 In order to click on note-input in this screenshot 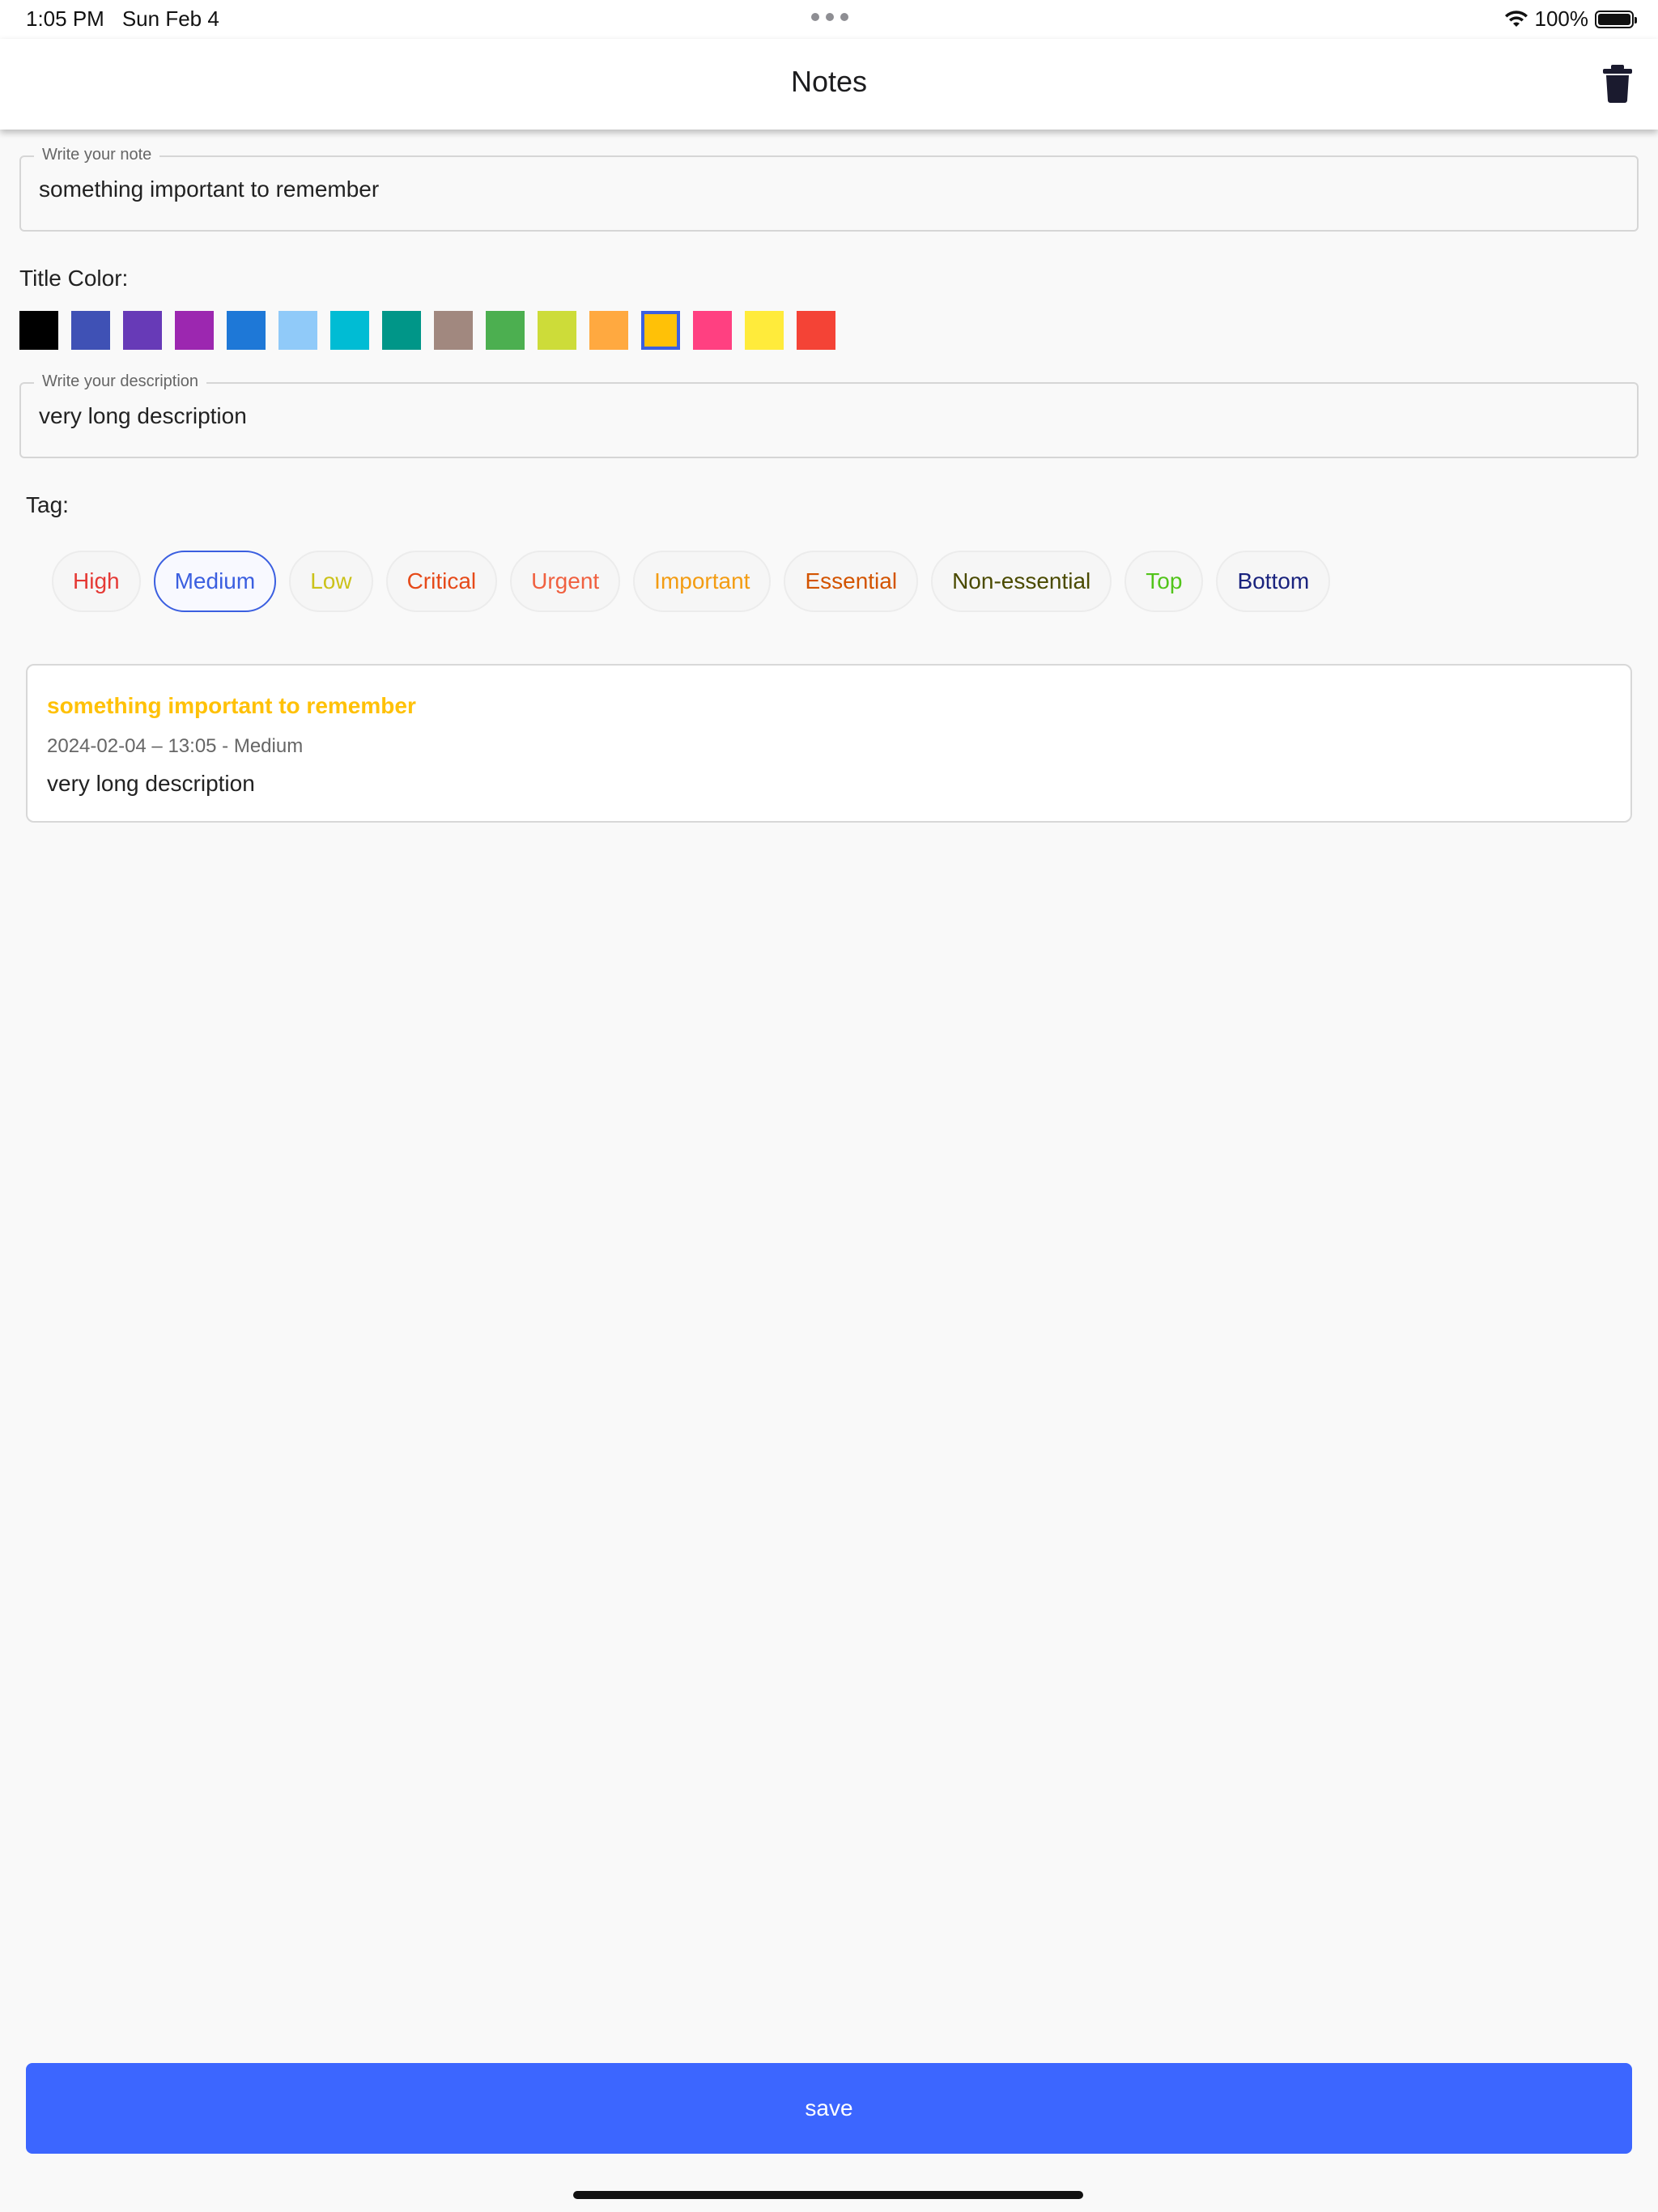, I will do `click(808, 189)`.